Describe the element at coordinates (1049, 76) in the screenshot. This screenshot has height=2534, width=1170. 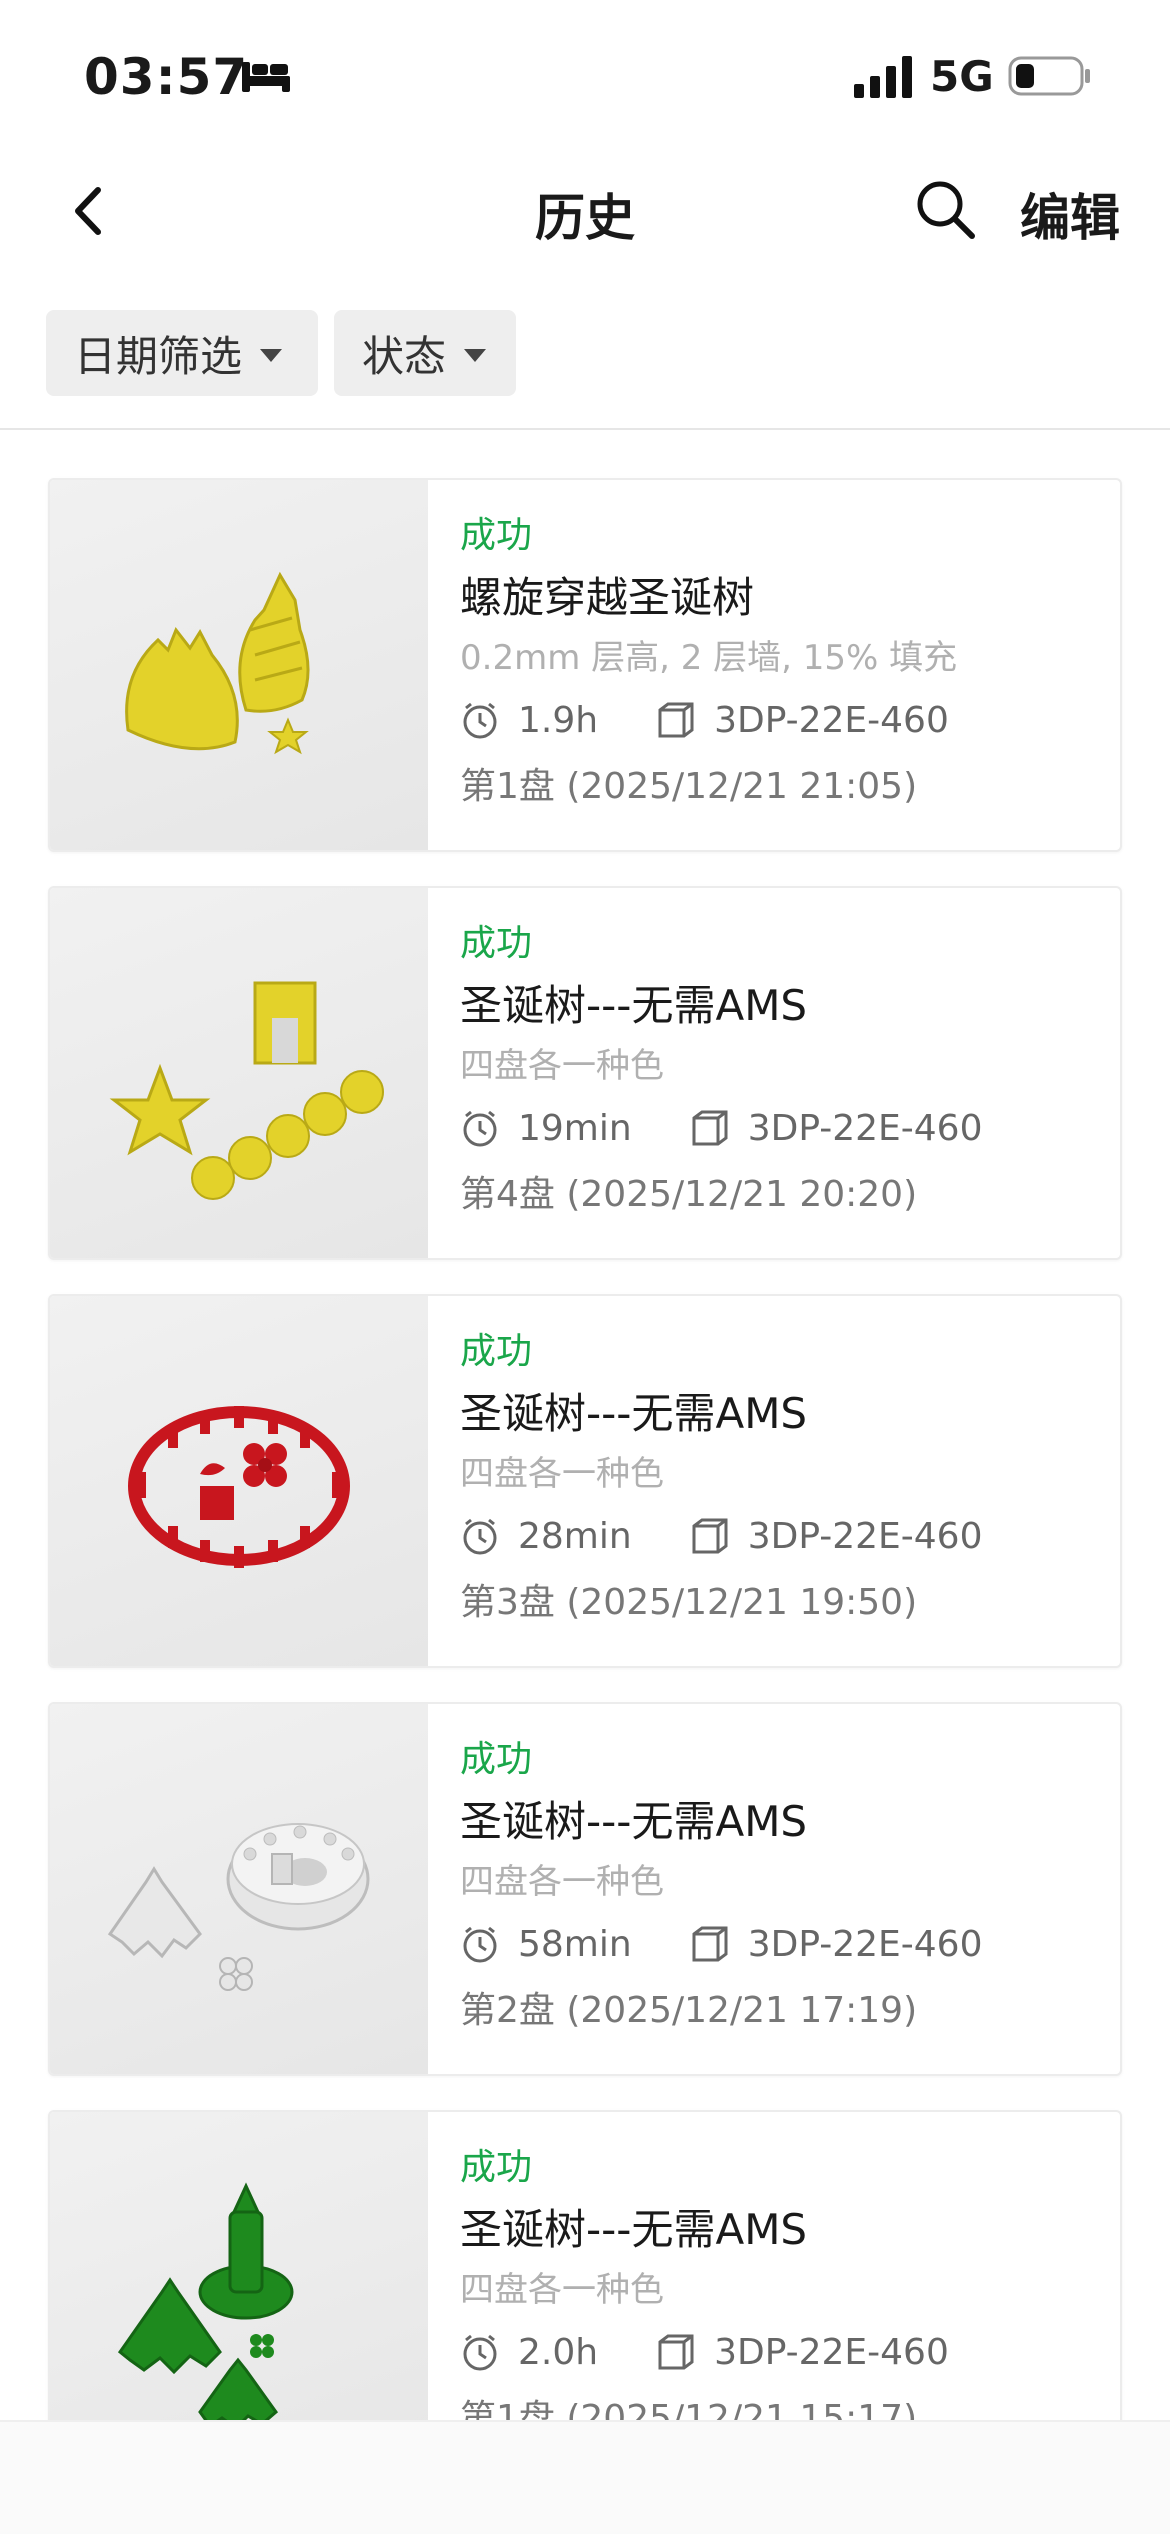
I see `battery-icon` at that location.